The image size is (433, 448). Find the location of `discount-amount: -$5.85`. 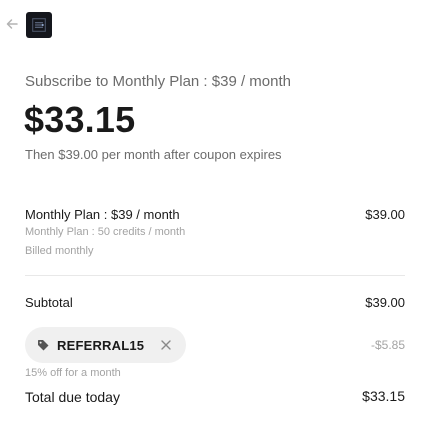

discount-amount: -$5.85 is located at coordinates (387, 345).